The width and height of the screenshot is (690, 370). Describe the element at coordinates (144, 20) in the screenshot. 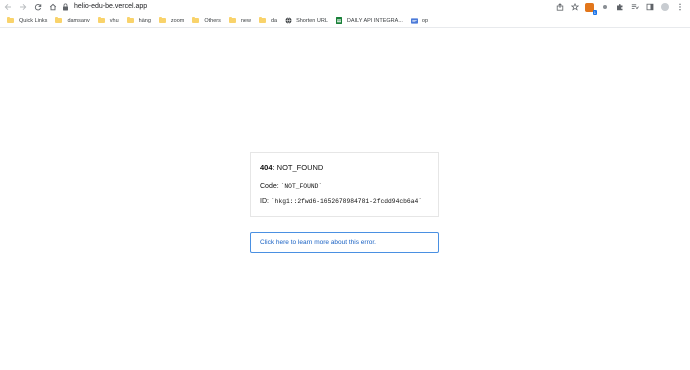

I see `bookmark-label: hàng` at that location.